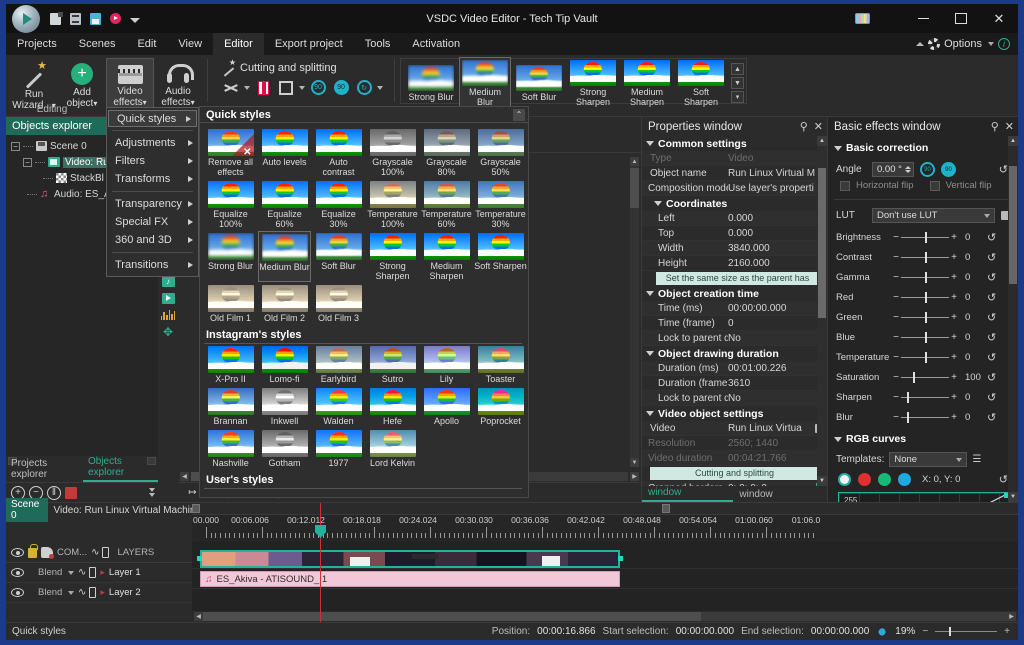  Describe the element at coordinates (923, 377) in the screenshot. I see `slider-saturation: Saturation − +100 ↺` at that location.